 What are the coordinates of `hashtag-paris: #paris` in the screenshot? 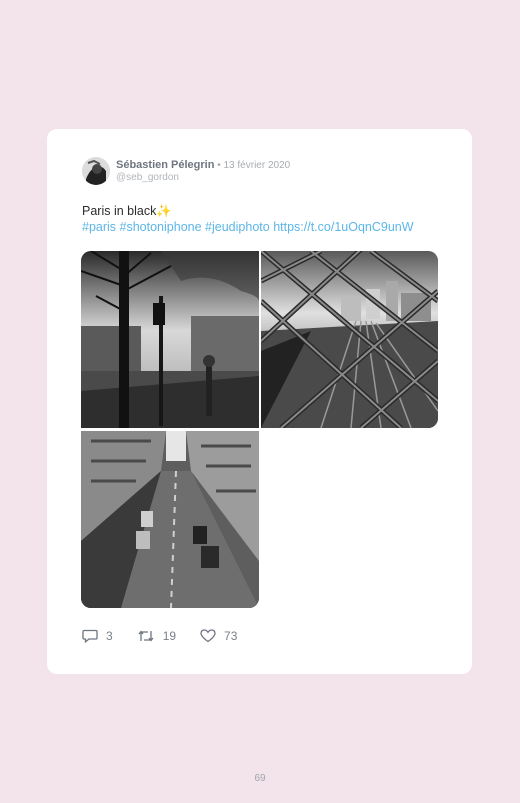 It's located at (99, 227).